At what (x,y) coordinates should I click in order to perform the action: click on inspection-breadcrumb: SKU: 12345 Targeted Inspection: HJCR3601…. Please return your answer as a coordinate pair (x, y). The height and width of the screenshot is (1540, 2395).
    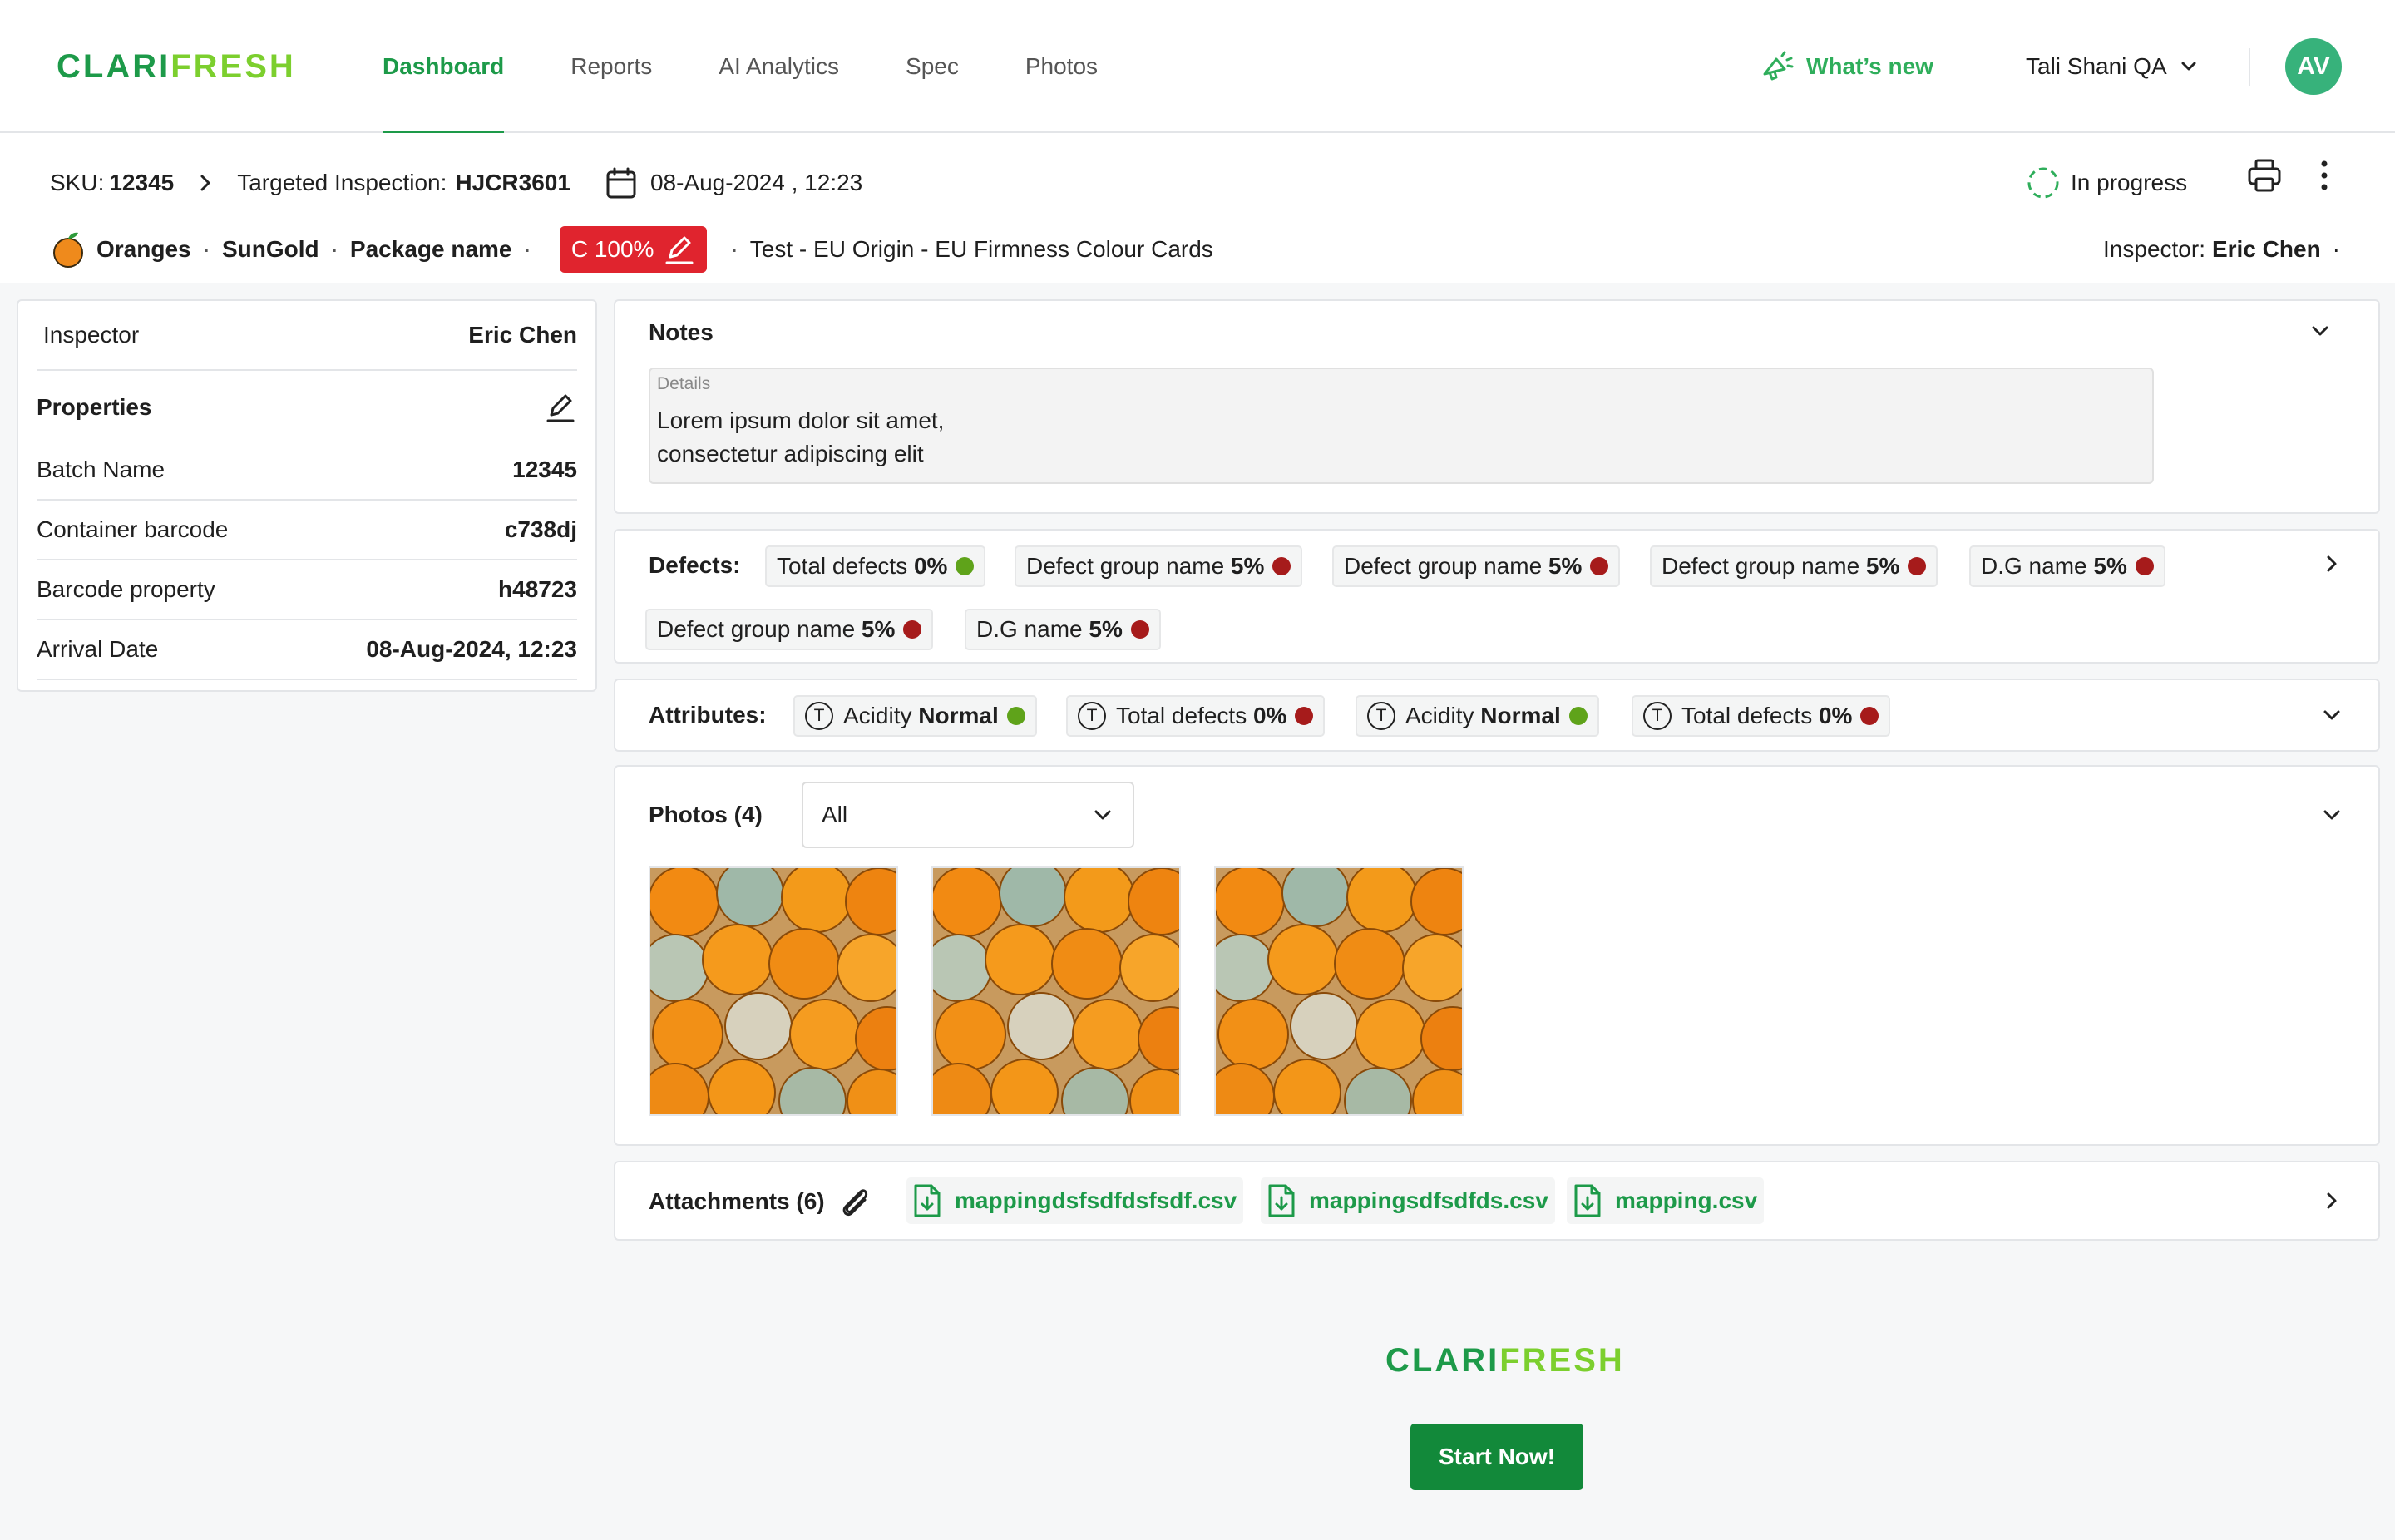
    Looking at the image, I should click on (456, 183).